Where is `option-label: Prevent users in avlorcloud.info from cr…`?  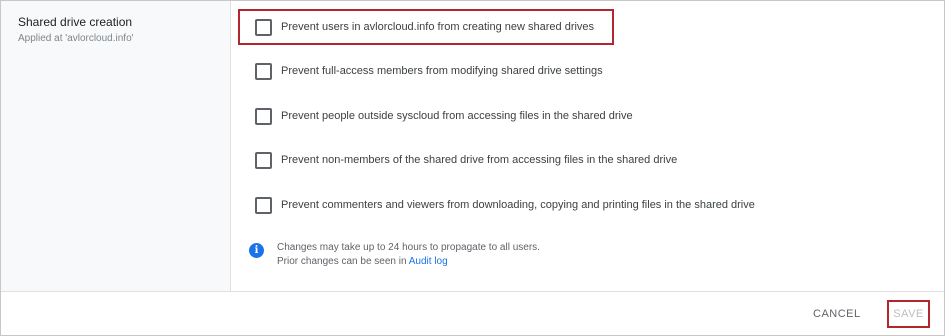 option-label: Prevent users in avlorcloud.info from cr… is located at coordinates (438, 27).